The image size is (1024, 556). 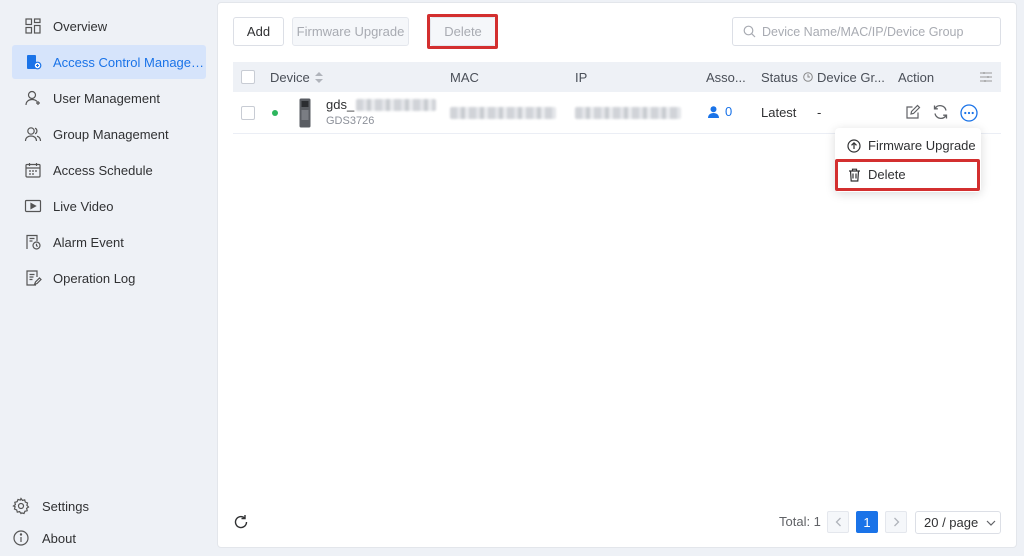 I want to click on menu-item-firmware-upgrade: Firmware Upgrade, so click(x=908, y=145).